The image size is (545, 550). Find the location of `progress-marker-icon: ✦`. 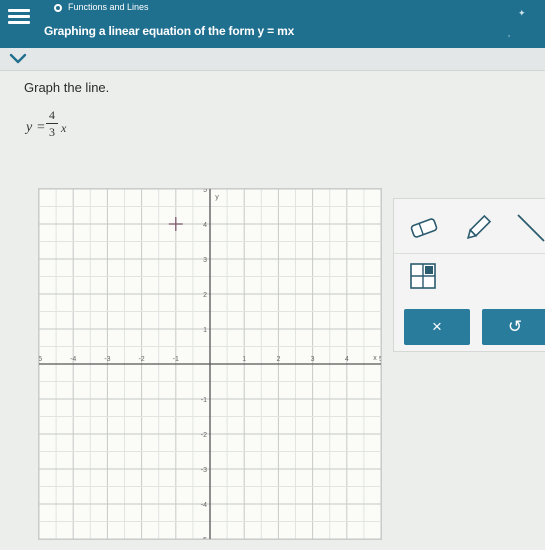

progress-marker-icon: ✦ is located at coordinates (522, 13).